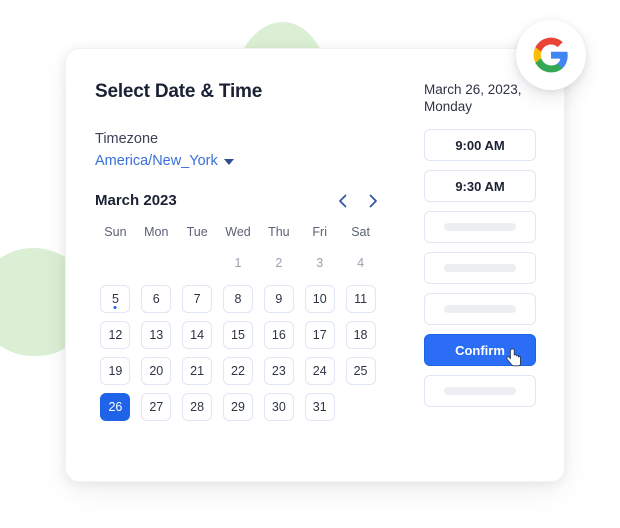 The image size is (620, 528). What do you see at coordinates (481, 98) in the screenshot?
I see `selected-date-readout: March 26, 2023, Monday` at bounding box center [481, 98].